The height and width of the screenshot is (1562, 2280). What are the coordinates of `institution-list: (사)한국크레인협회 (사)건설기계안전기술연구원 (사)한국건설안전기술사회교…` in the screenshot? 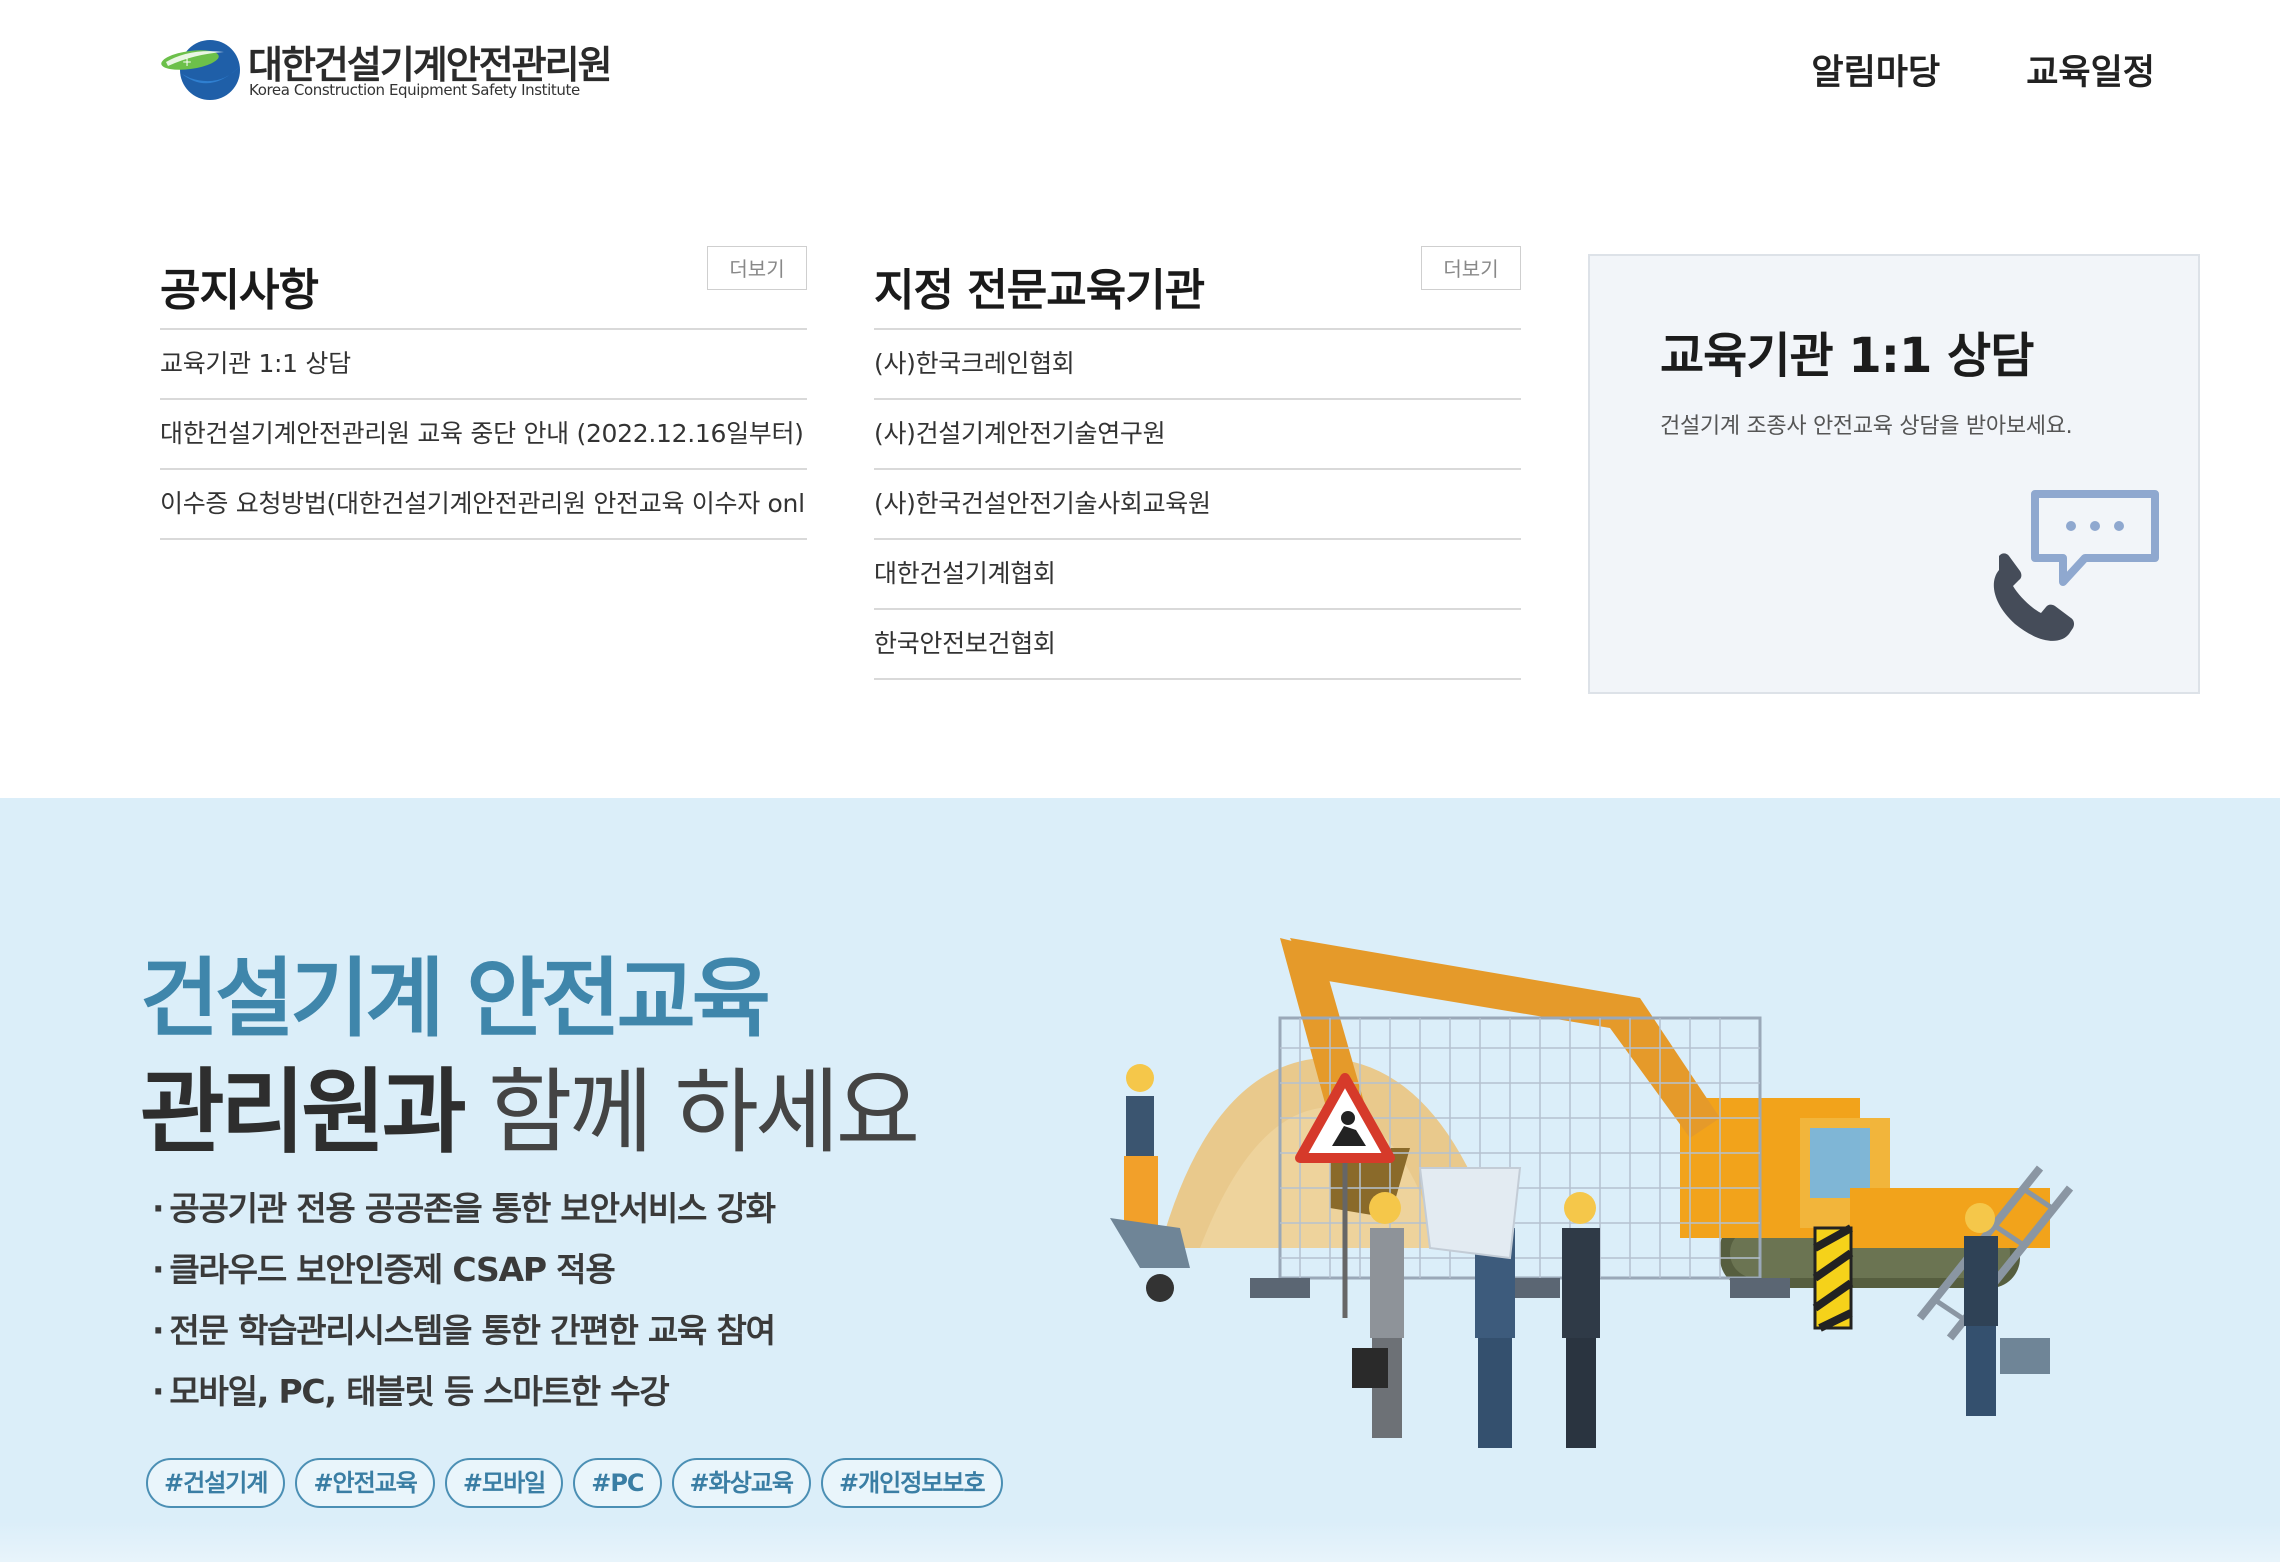 It's located at (1197, 504).